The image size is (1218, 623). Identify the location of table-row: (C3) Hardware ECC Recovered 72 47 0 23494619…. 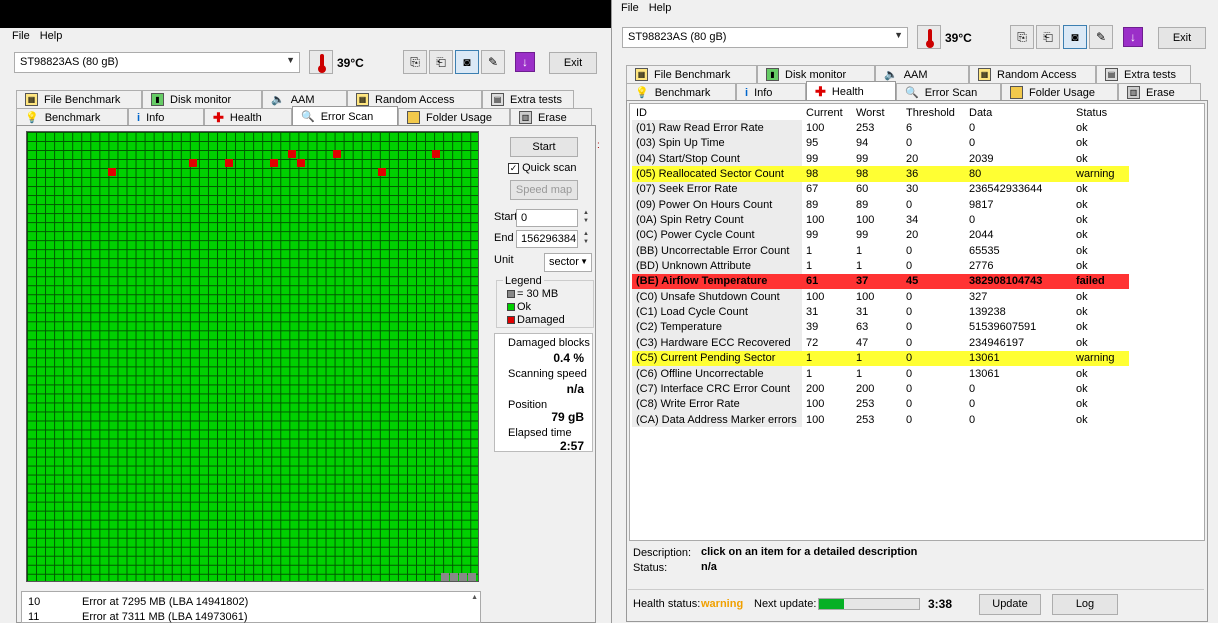
(880, 343).